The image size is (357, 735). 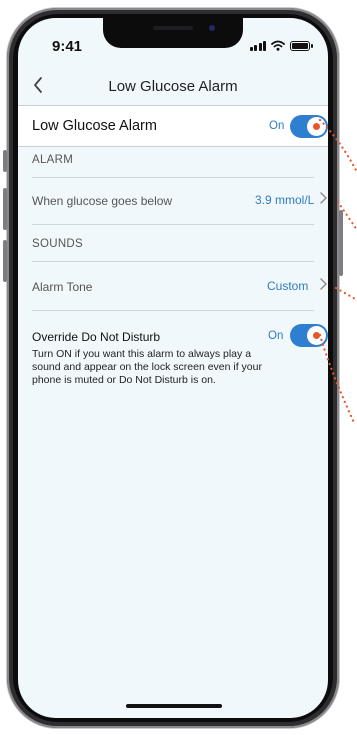 What do you see at coordinates (345, 294) in the screenshot?
I see `callout-line-alarm-tone` at bounding box center [345, 294].